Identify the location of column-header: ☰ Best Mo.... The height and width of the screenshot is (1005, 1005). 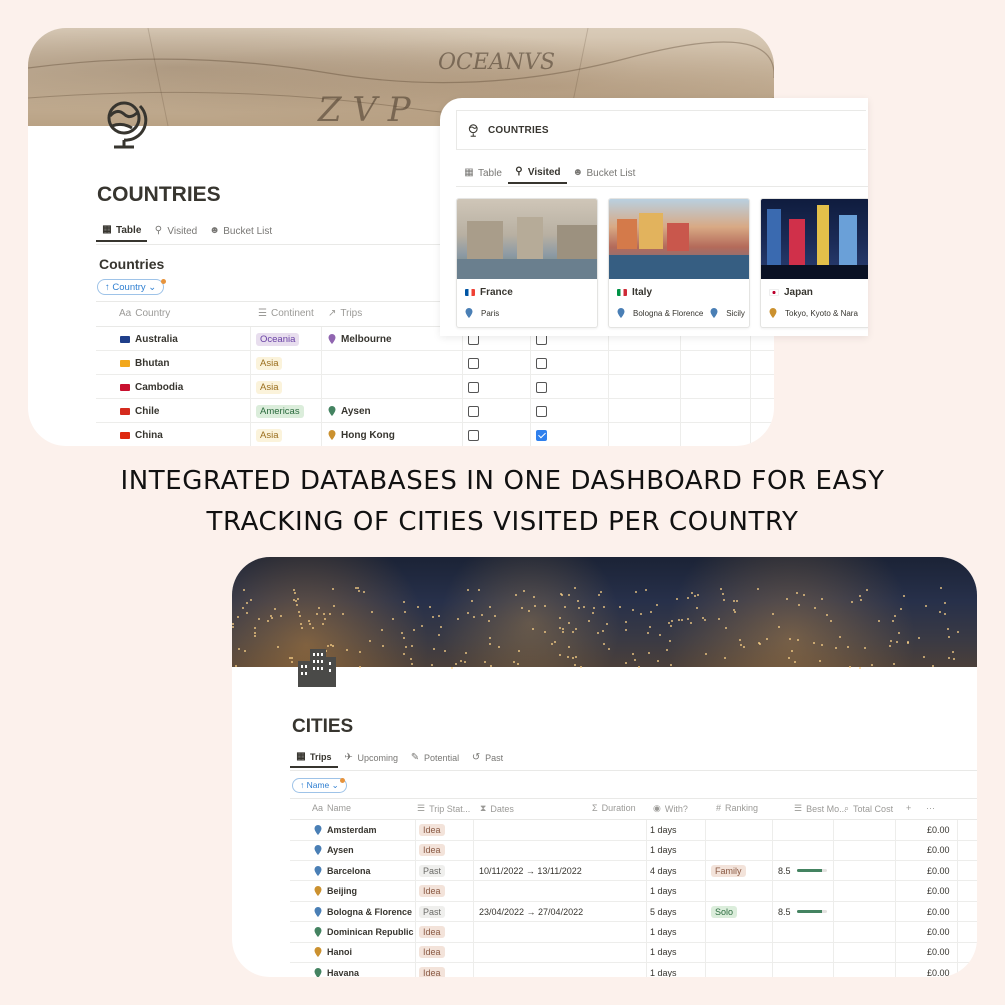
(820, 808).